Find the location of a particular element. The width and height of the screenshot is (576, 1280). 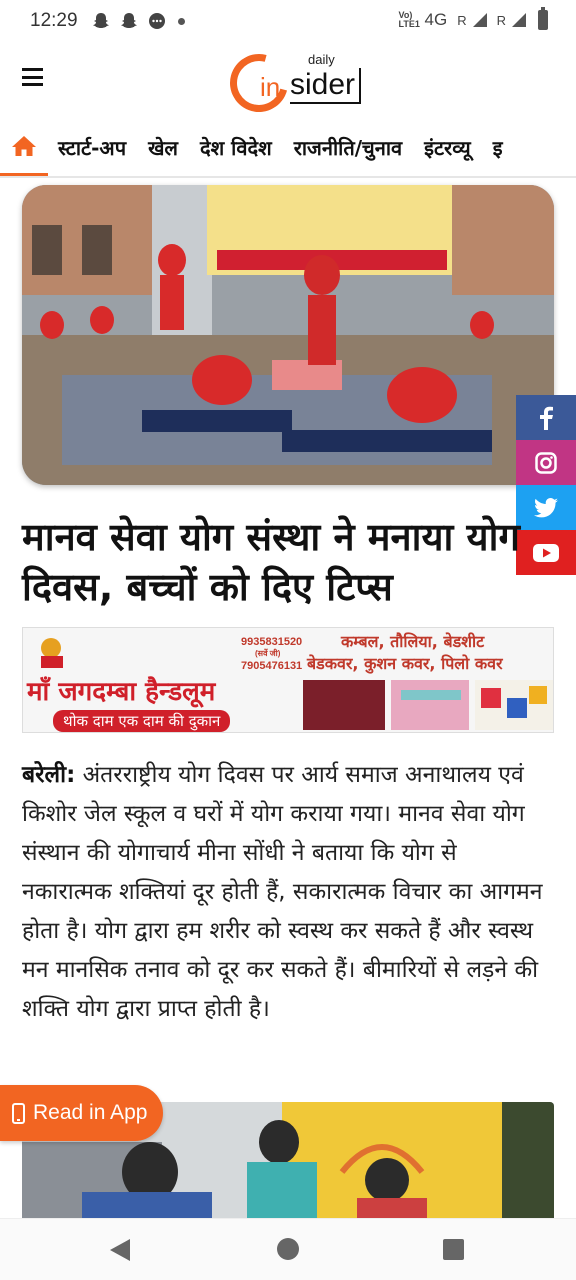

logo-arc is located at coordinates (259, 83).